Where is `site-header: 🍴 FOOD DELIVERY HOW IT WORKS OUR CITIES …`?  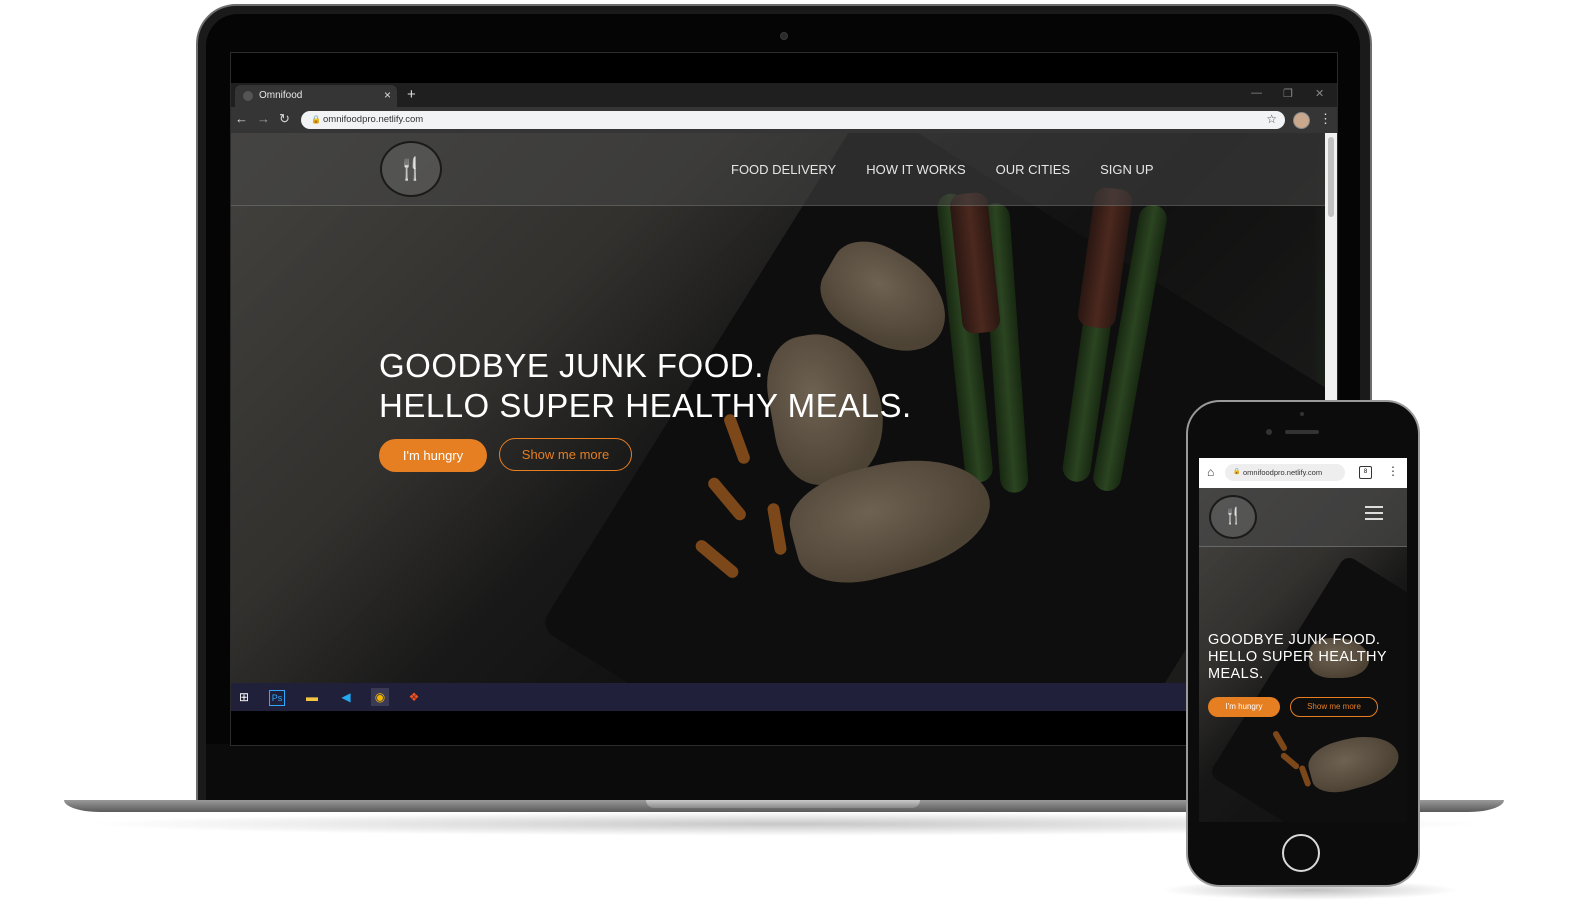
site-header: 🍴 FOOD DELIVERY HOW IT WORKS OUR CITIES … is located at coordinates (778, 169).